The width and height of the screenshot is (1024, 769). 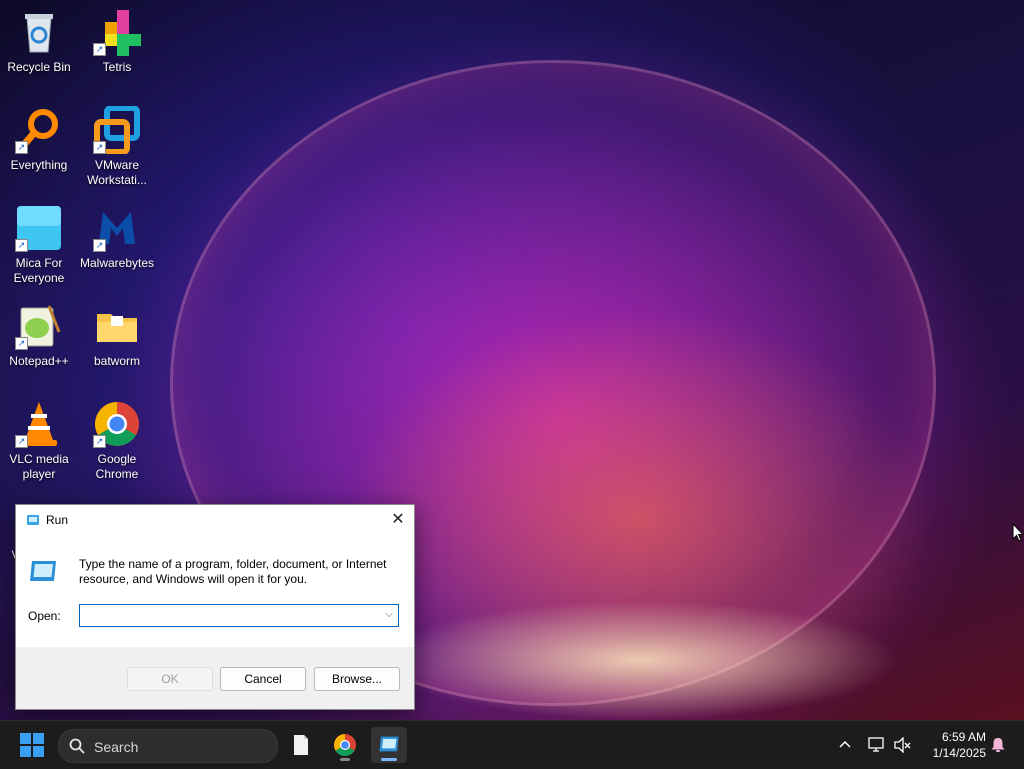 I want to click on search-icon, so click(x=77, y=746).